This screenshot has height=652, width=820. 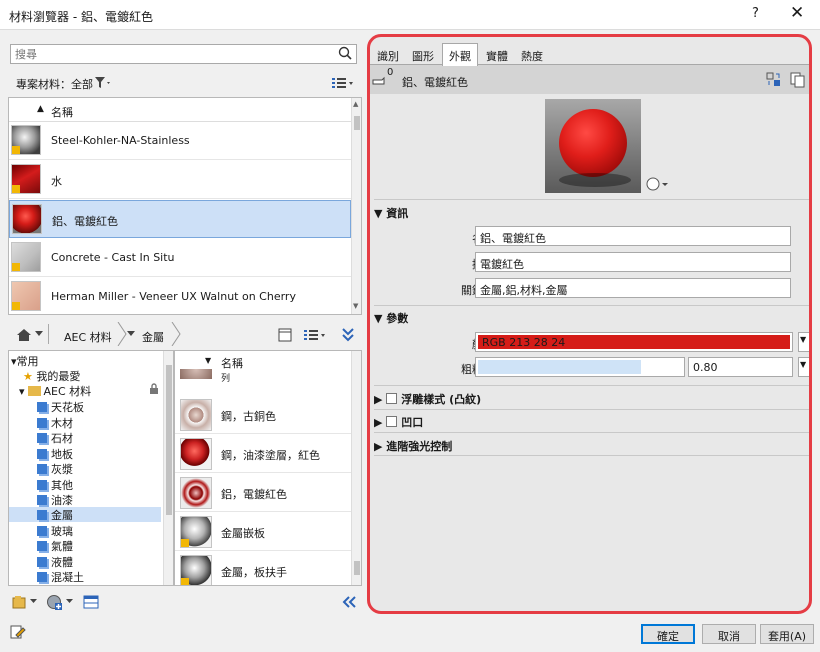 What do you see at coordinates (40, 109) in the screenshot?
I see `sort-up-icon: ▲` at bounding box center [40, 109].